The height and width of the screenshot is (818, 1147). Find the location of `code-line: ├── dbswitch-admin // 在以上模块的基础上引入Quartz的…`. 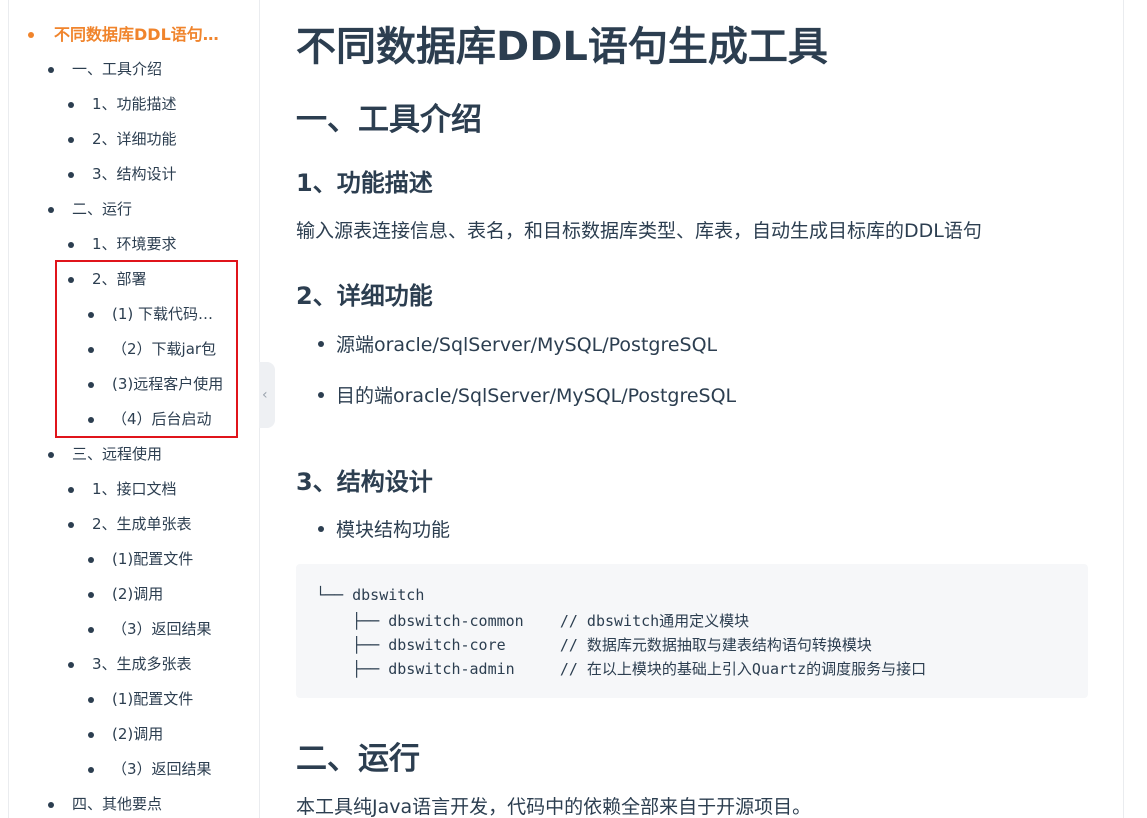

code-line: ├── dbswitch-admin // 在以上模块的基础上引入Quartz的… is located at coordinates (621, 669).